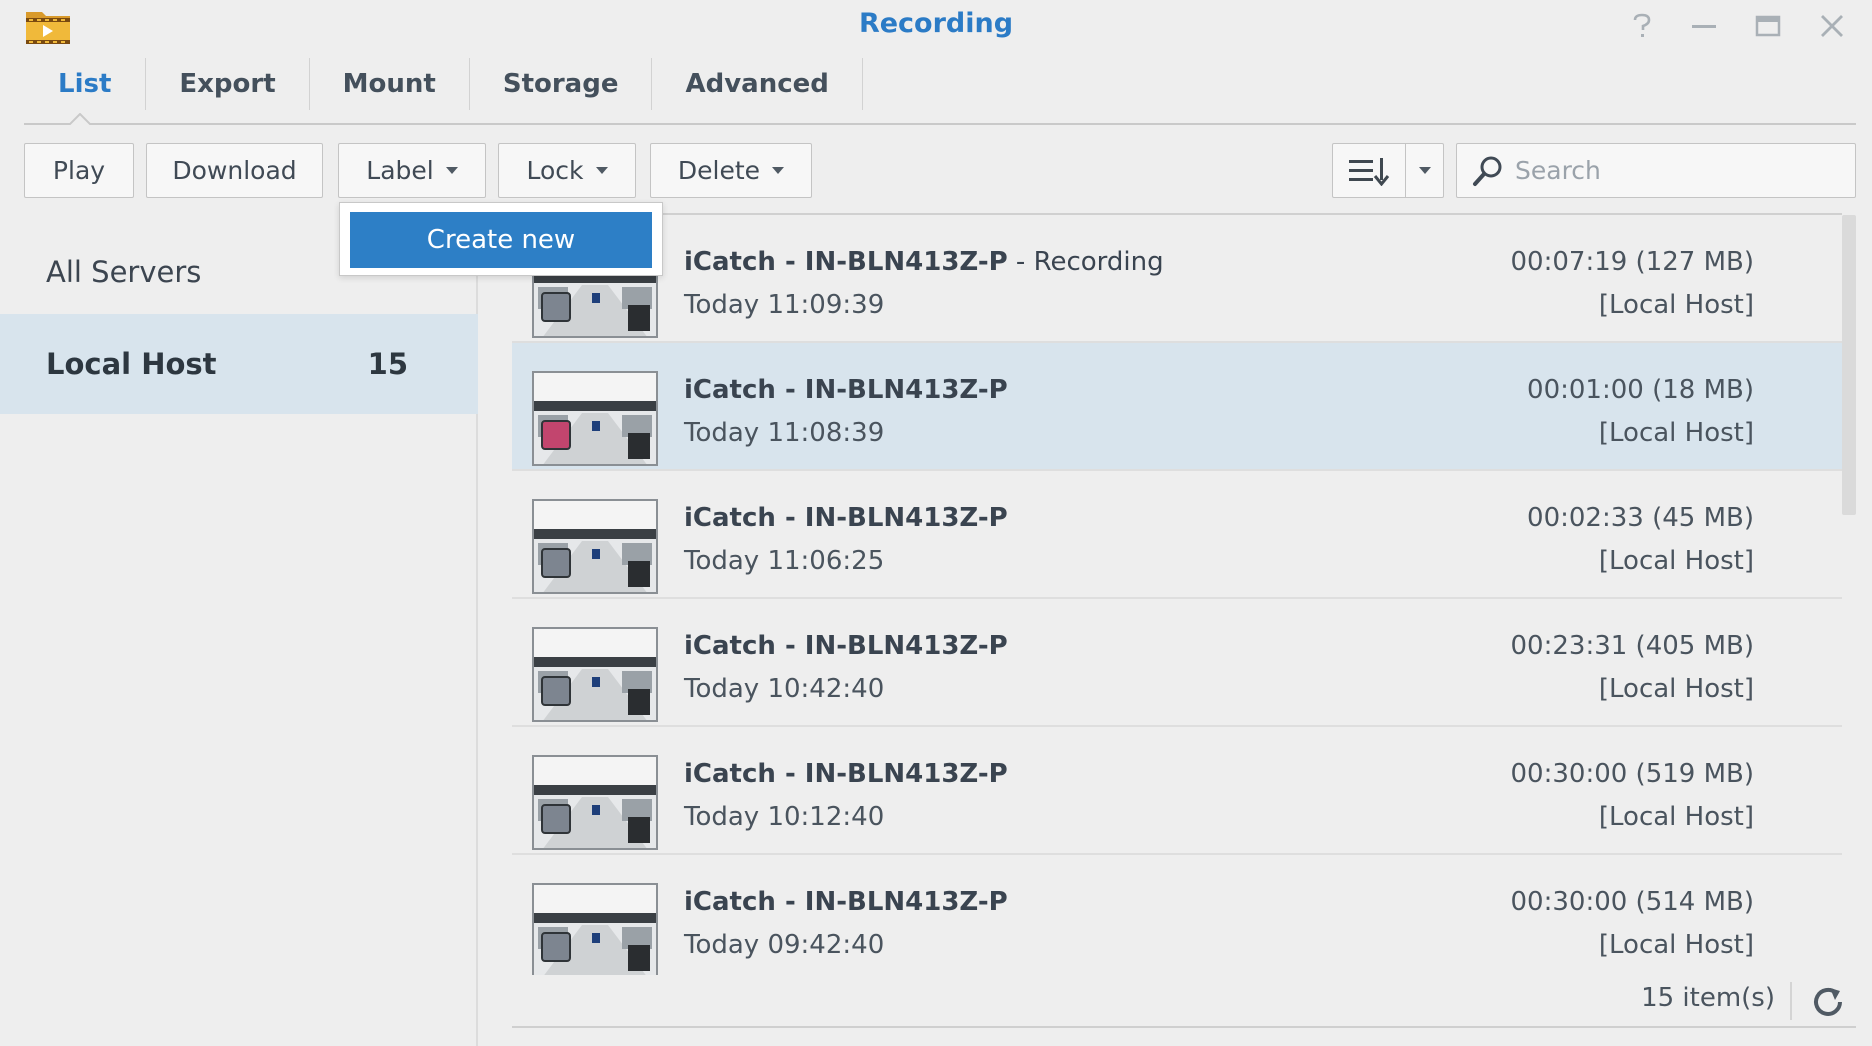  I want to click on lock-button: Lock, so click(567, 170).